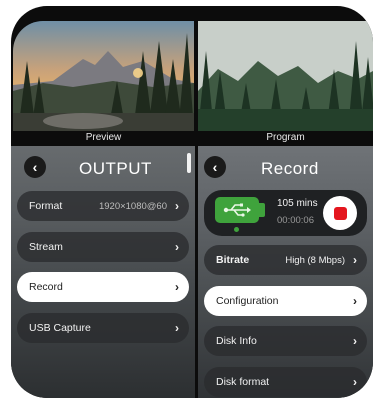  Describe the element at coordinates (290, 168) in the screenshot. I see `record-title: Record` at that location.